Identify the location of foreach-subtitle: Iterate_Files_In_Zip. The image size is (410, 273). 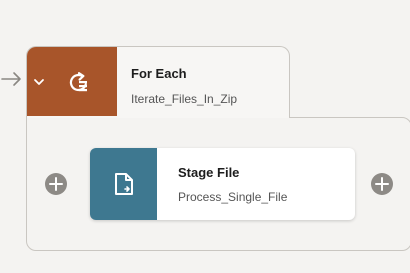
(184, 99).